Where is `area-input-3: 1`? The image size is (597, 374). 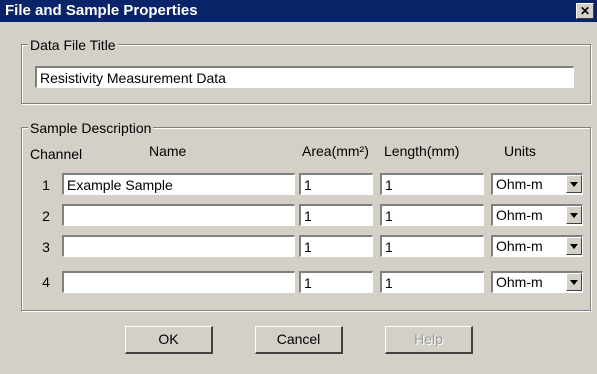
area-input-3: 1 is located at coordinates (336, 246).